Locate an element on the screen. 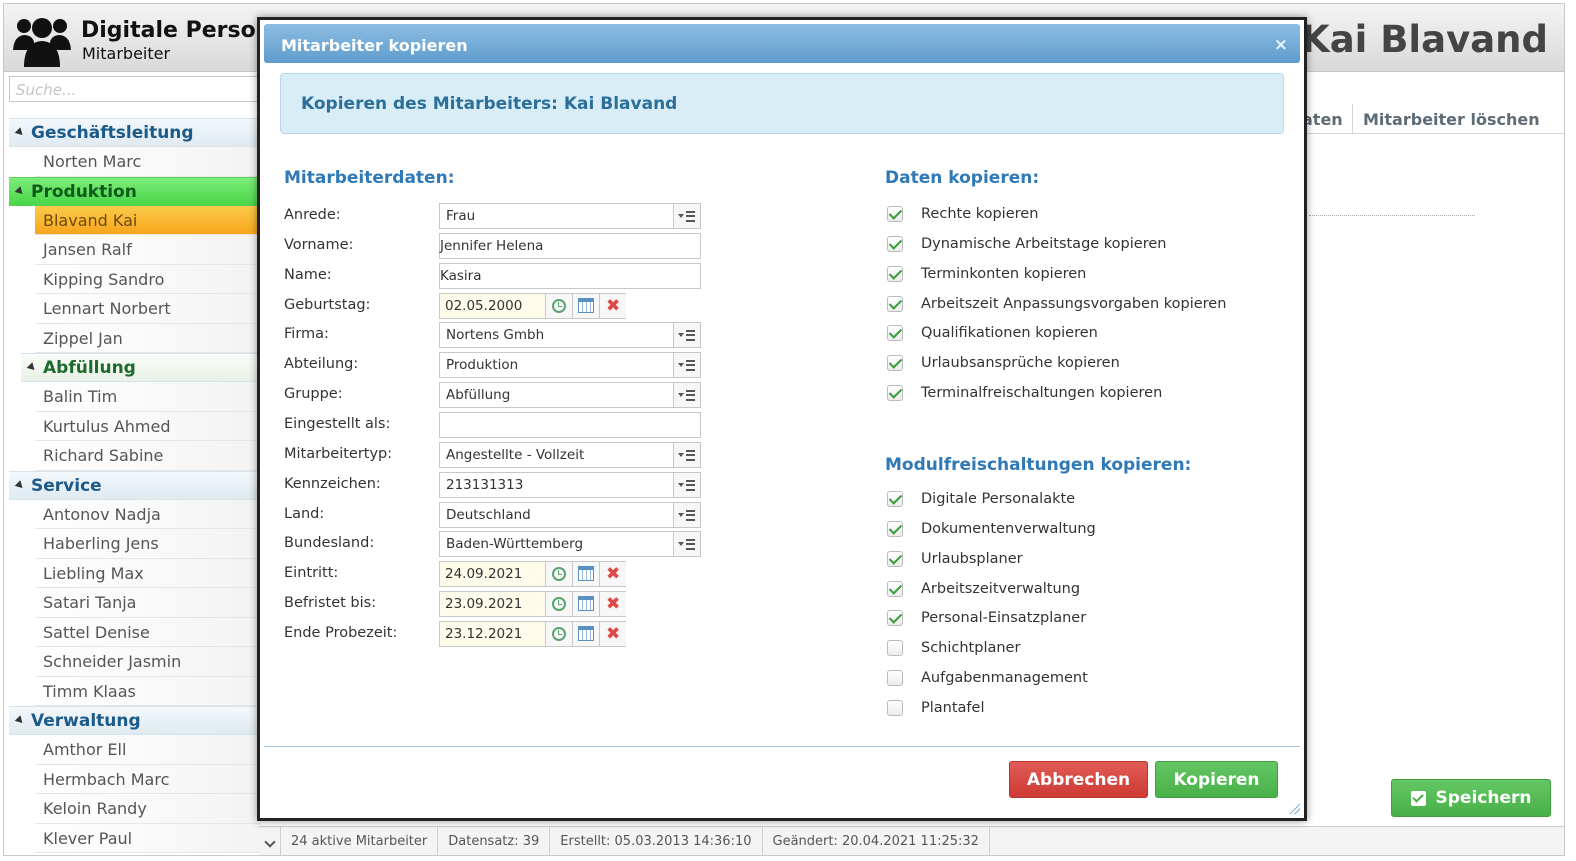 Image resolution: width=1576 pixels, height=861 pixels. form-row: Gruppe: Abfüllung is located at coordinates (494, 395).